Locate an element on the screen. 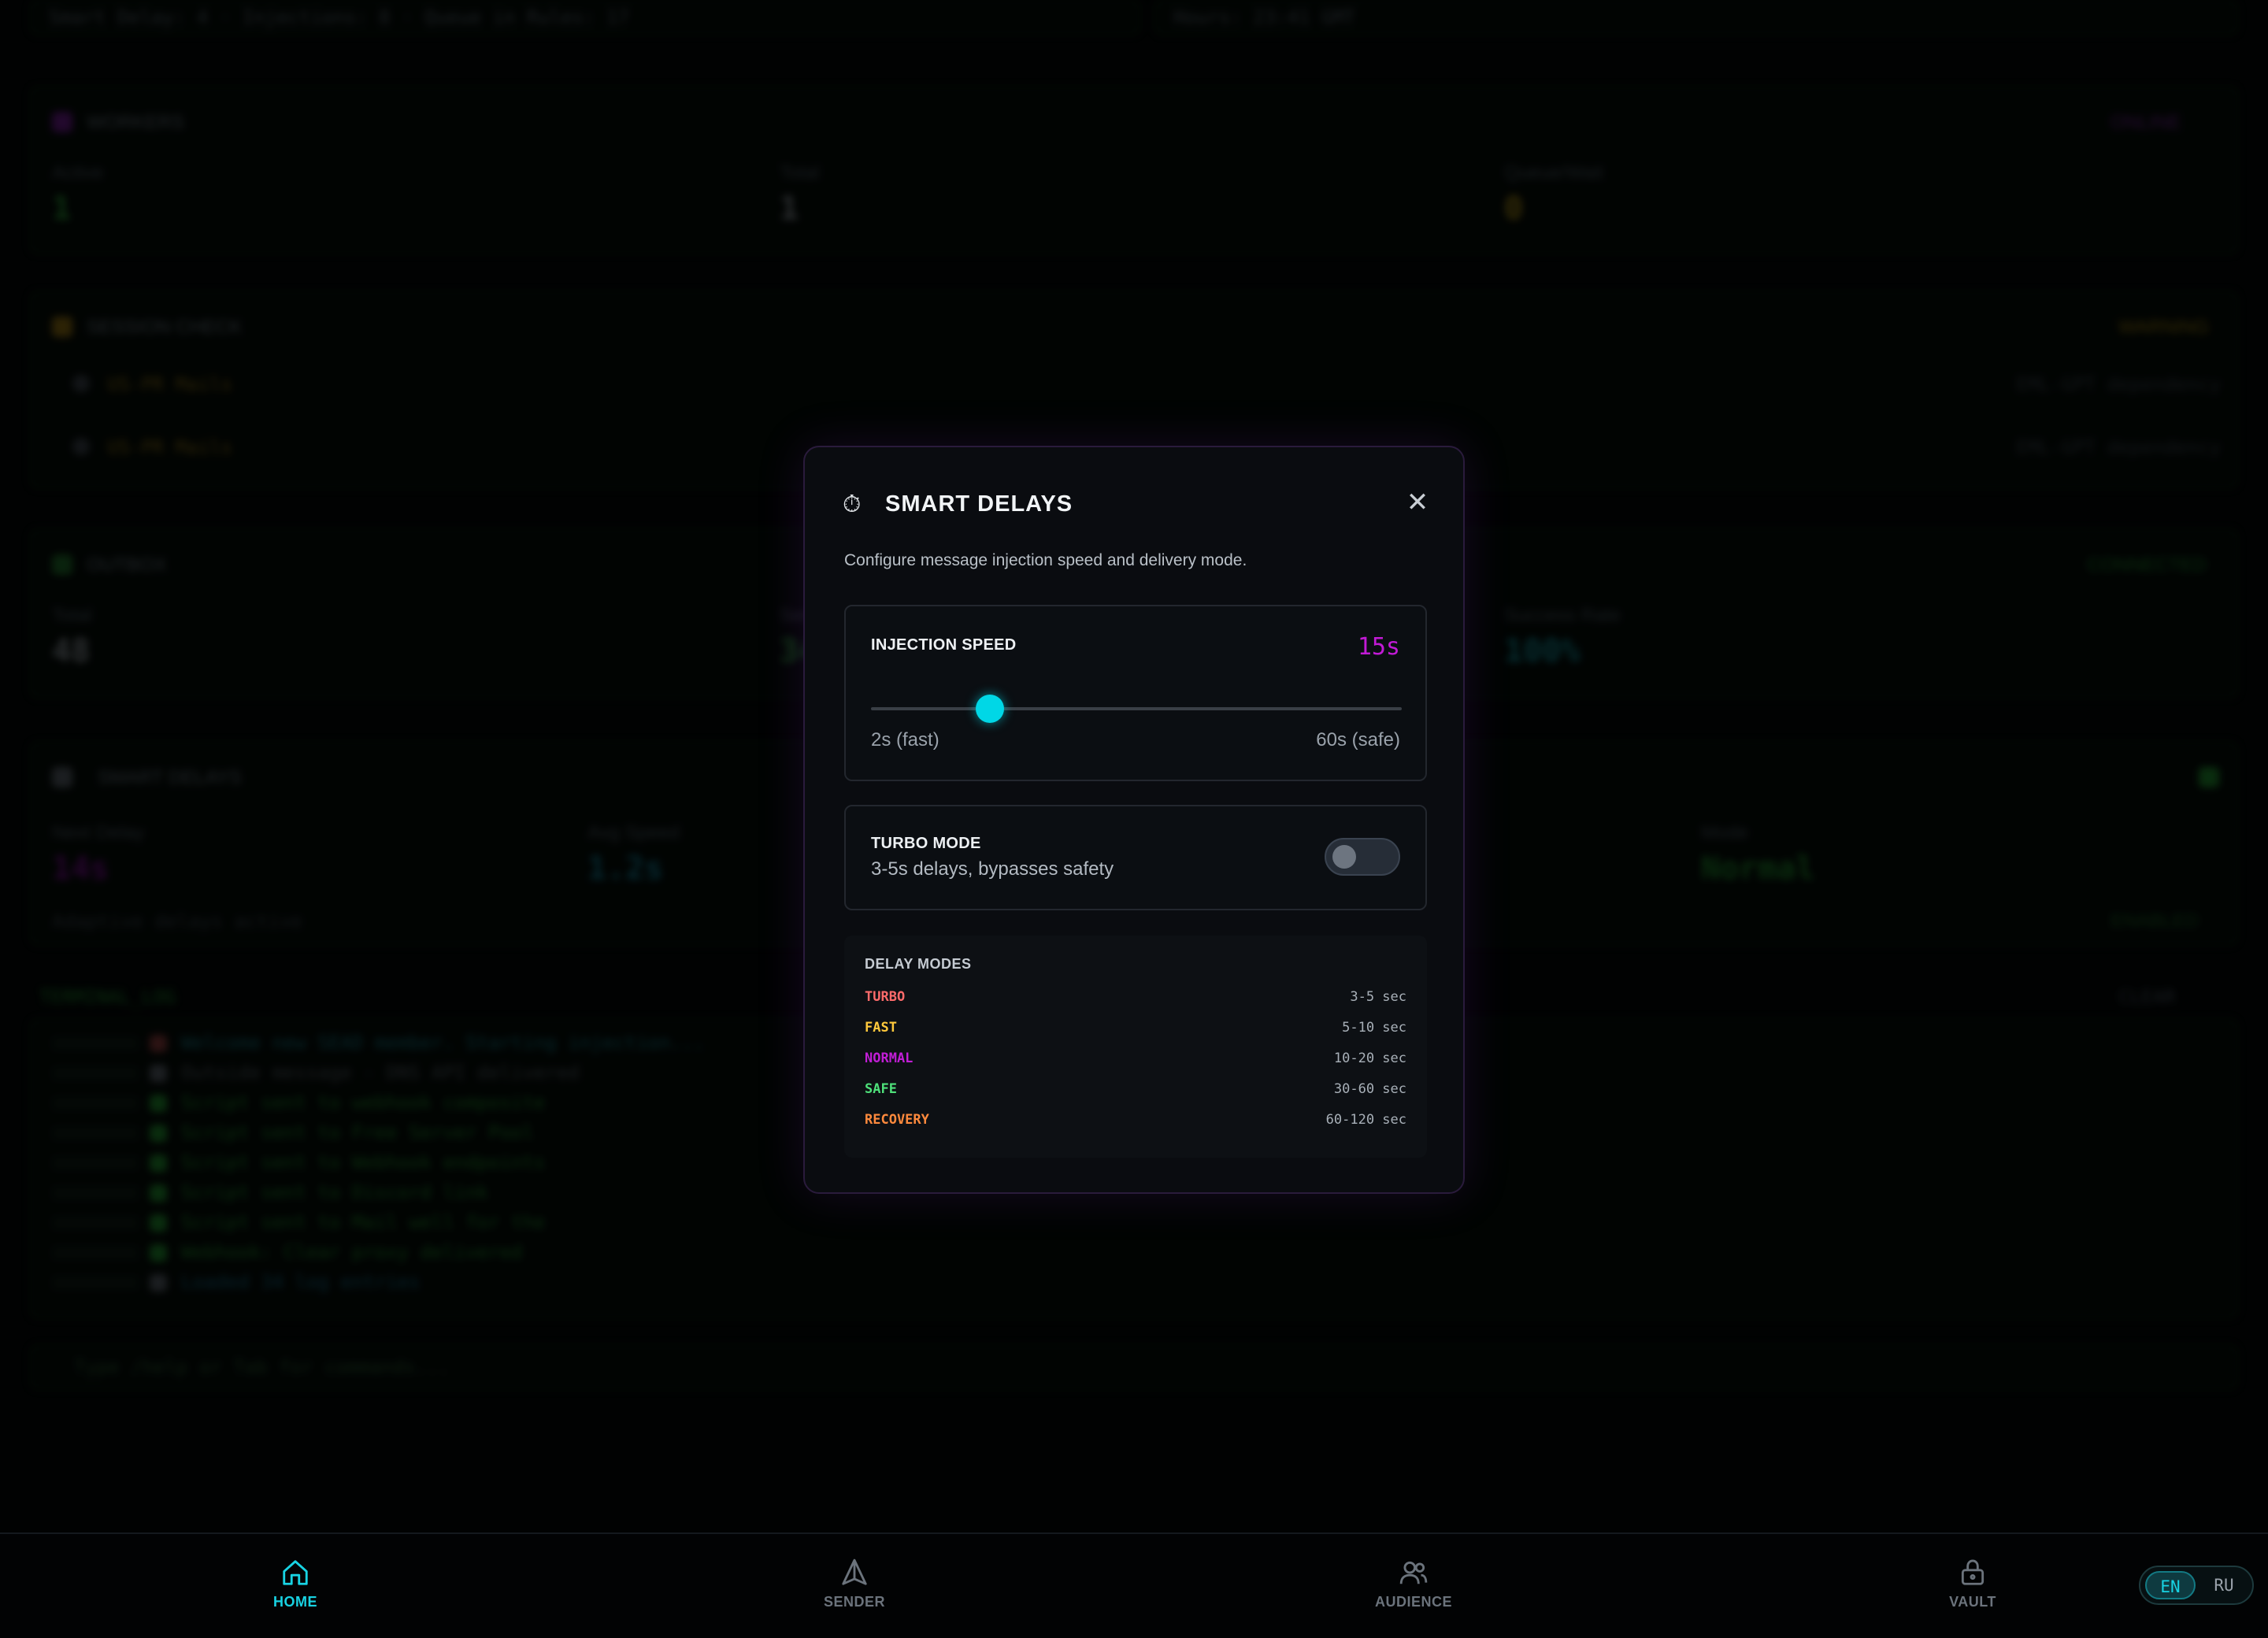 This screenshot has width=2268, height=1638. delay-mode-range: 60-120 sec is located at coordinates (1365, 1120).